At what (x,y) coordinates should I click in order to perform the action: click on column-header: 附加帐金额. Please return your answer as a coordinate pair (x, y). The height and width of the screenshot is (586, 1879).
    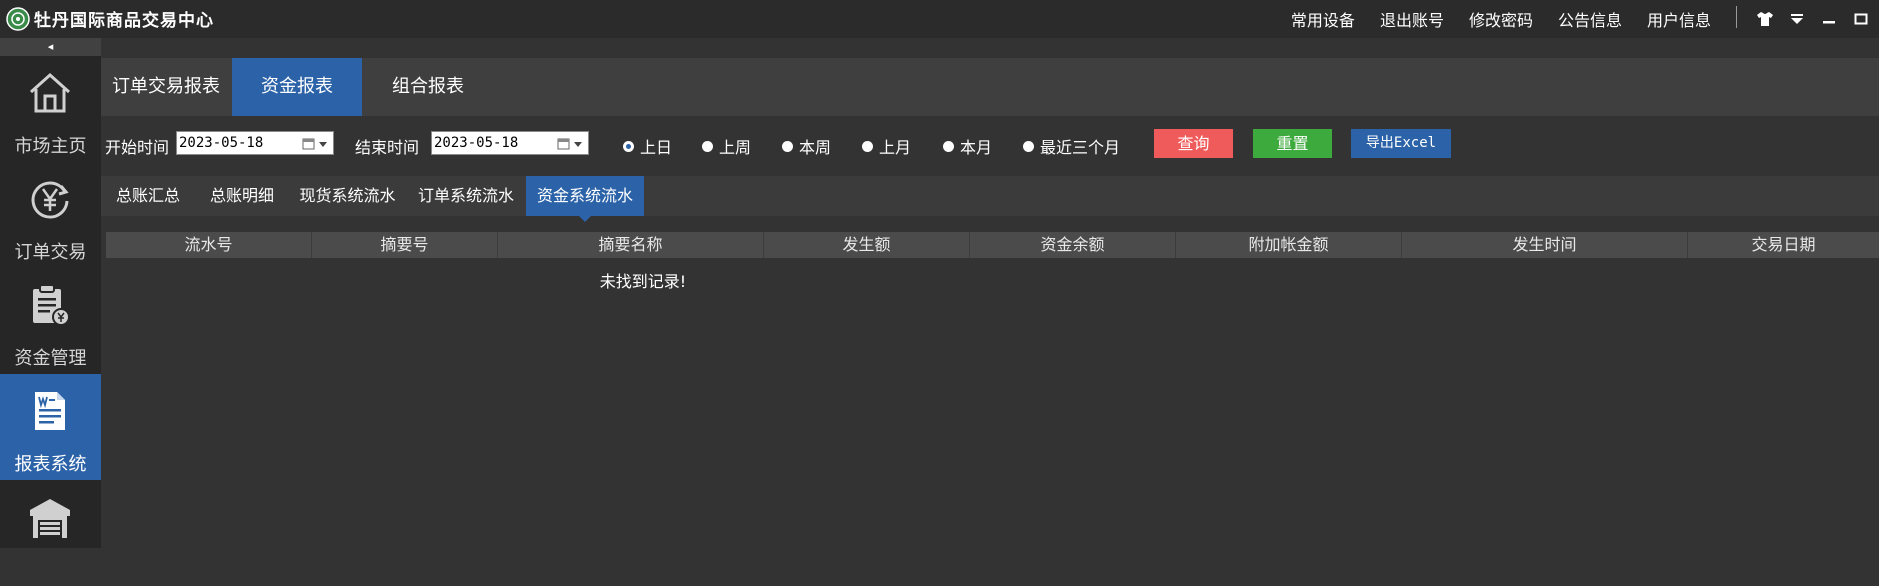
    Looking at the image, I should click on (1289, 245).